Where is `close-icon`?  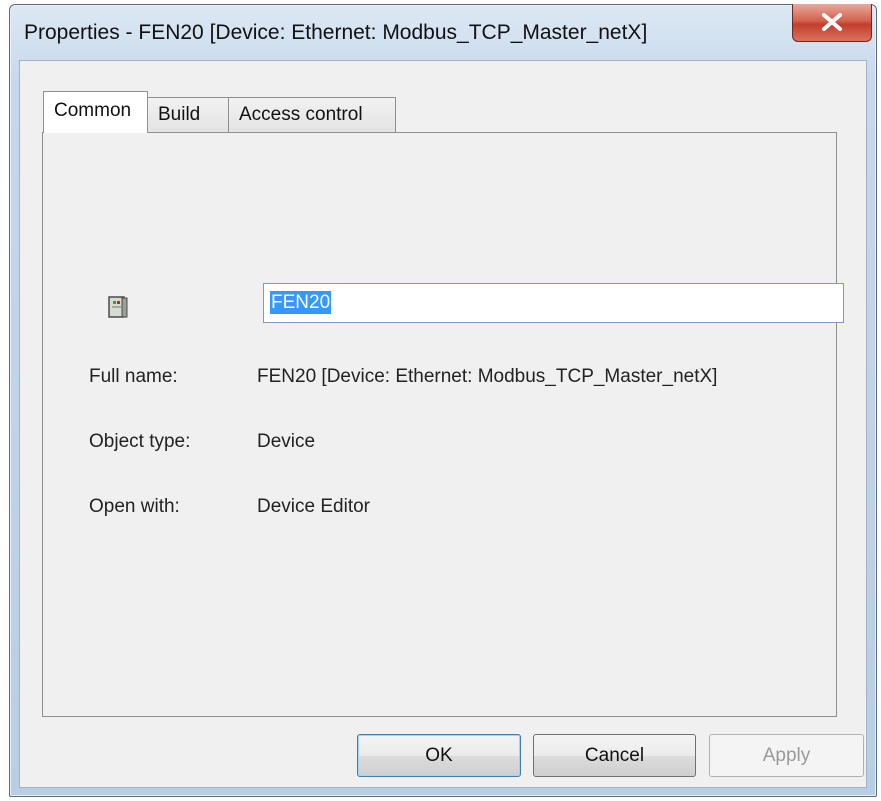 close-icon is located at coordinates (832, 22).